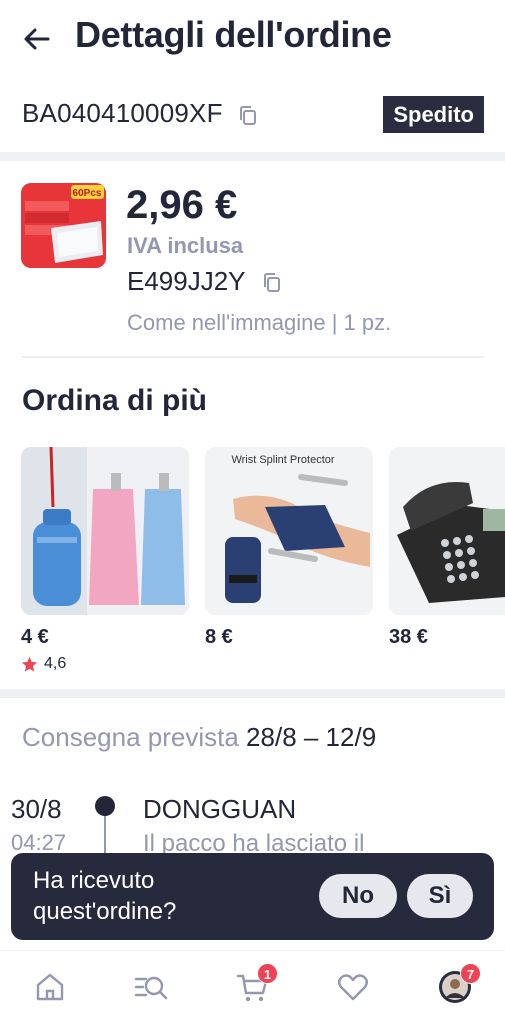 This screenshot has width=505, height=1024. I want to click on page-title: Dettagli dell'ordine, so click(233, 34).